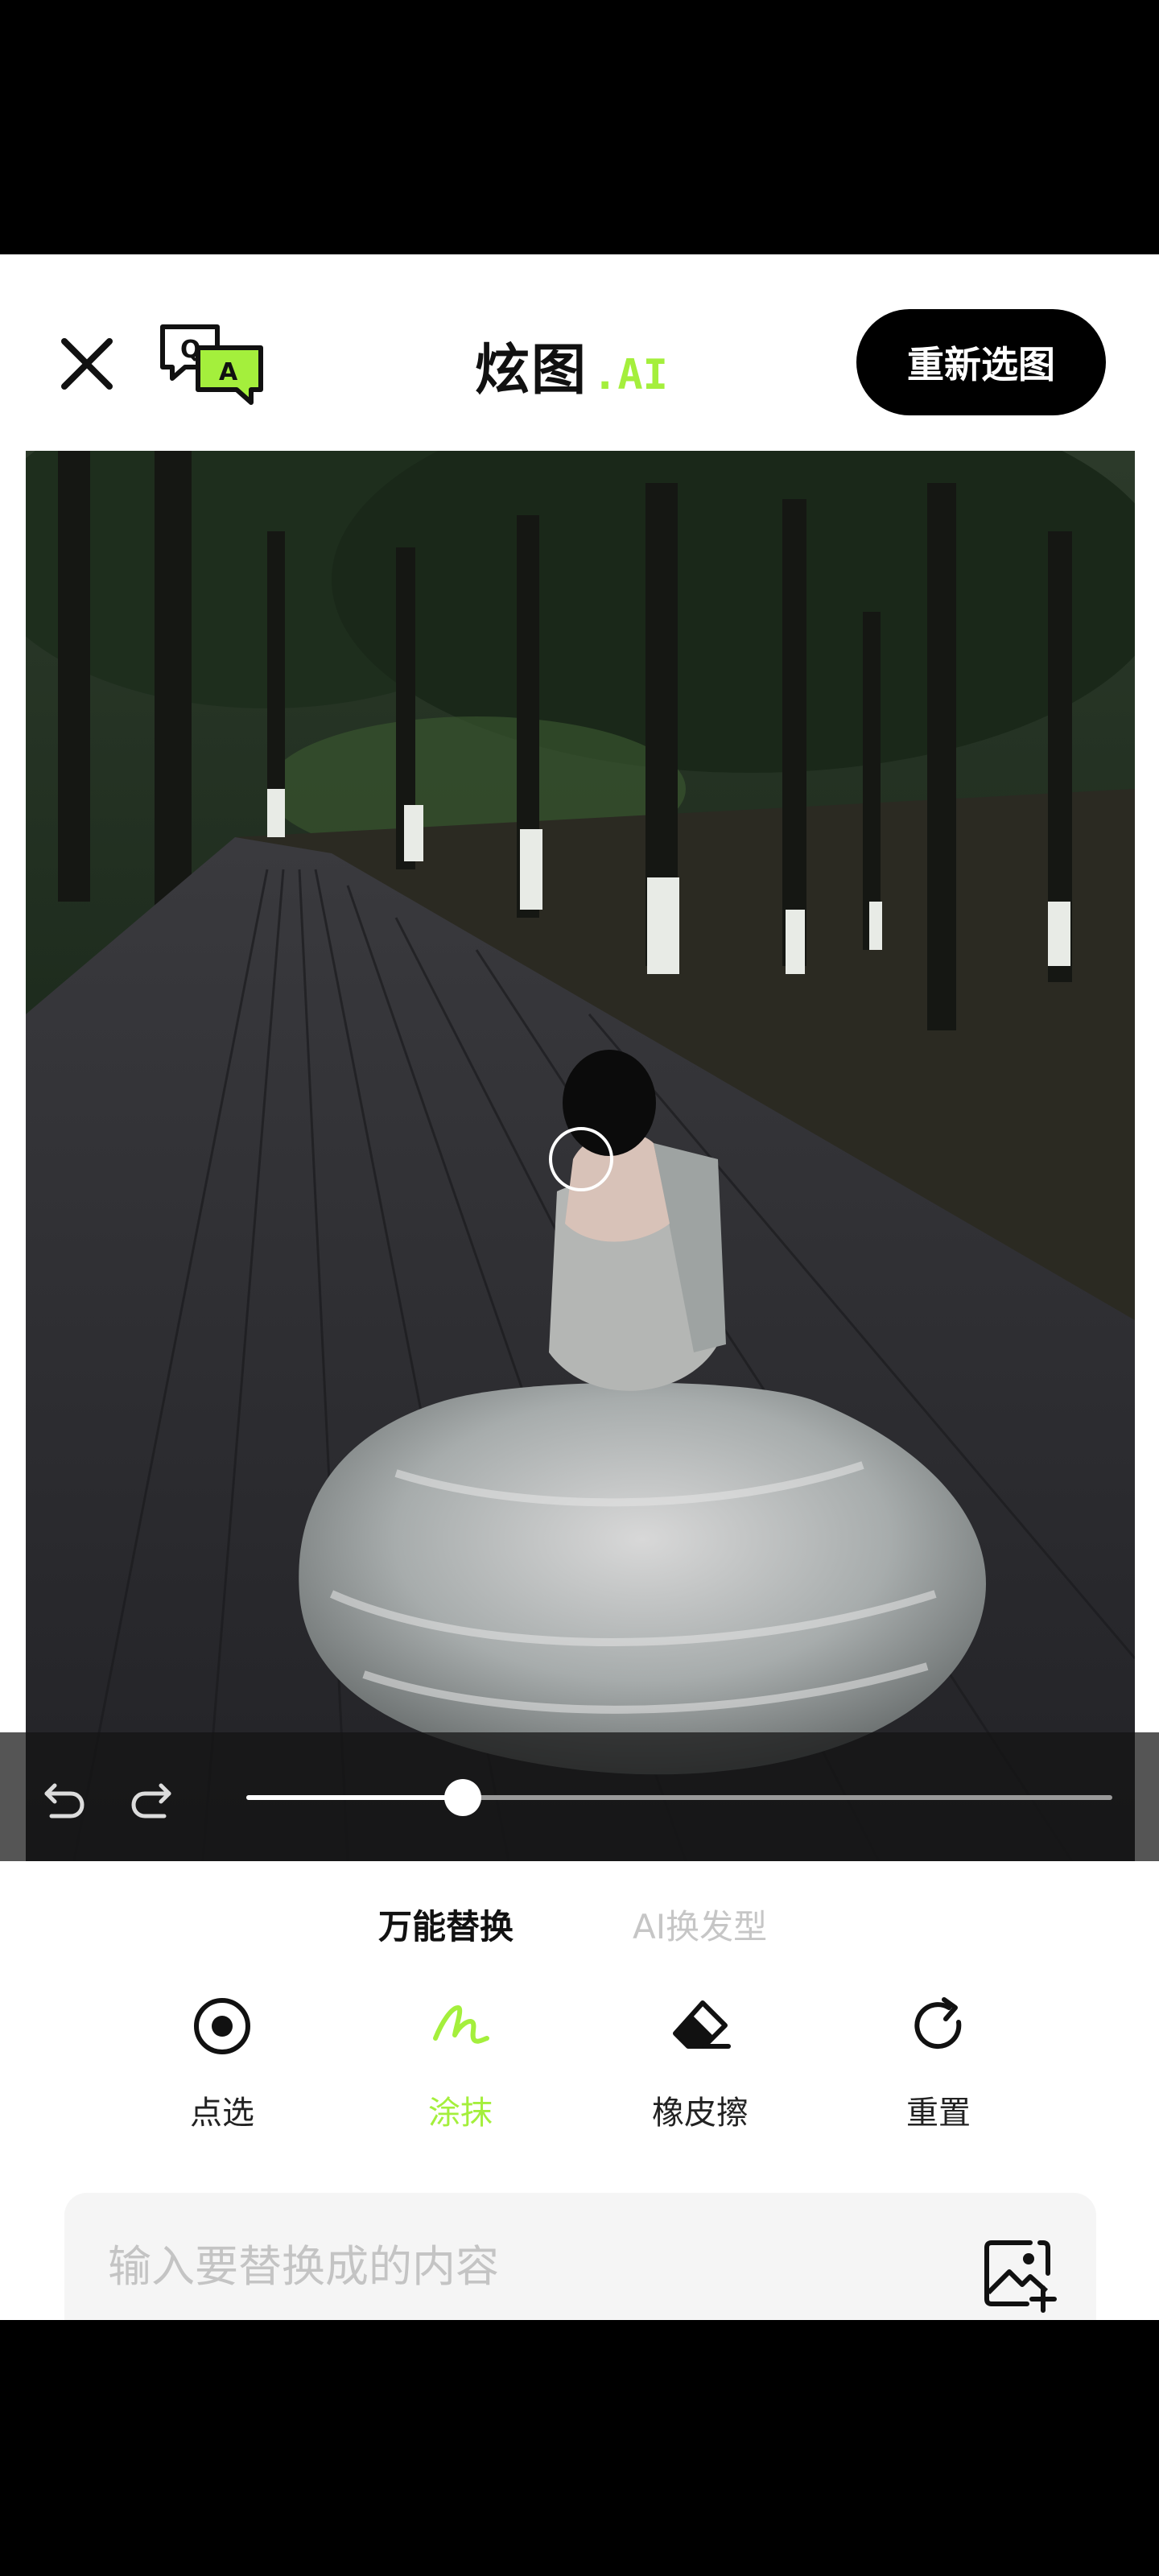 This screenshot has width=1159, height=2576. Describe the element at coordinates (938, 2070) in the screenshot. I see `tool-reset: 重置` at that location.